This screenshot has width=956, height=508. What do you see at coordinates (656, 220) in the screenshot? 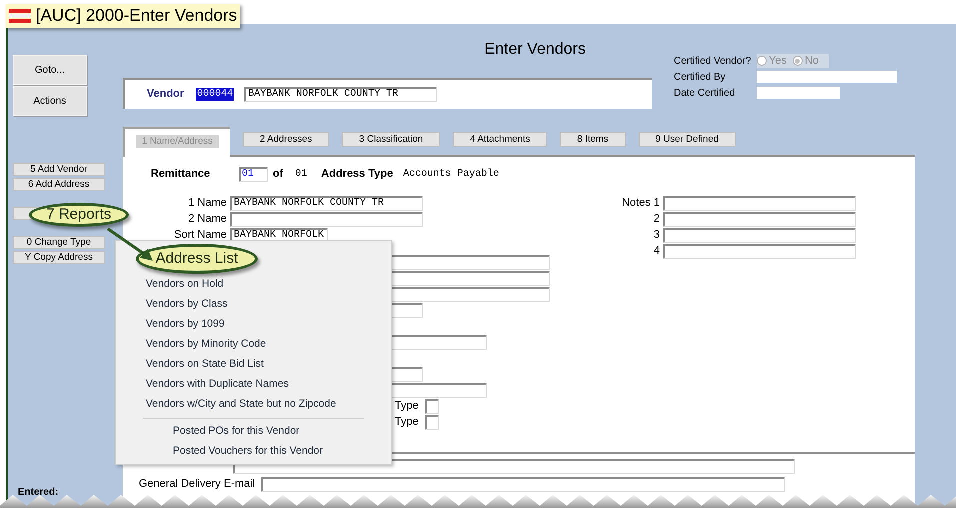
I see `notes-label: 2` at bounding box center [656, 220].